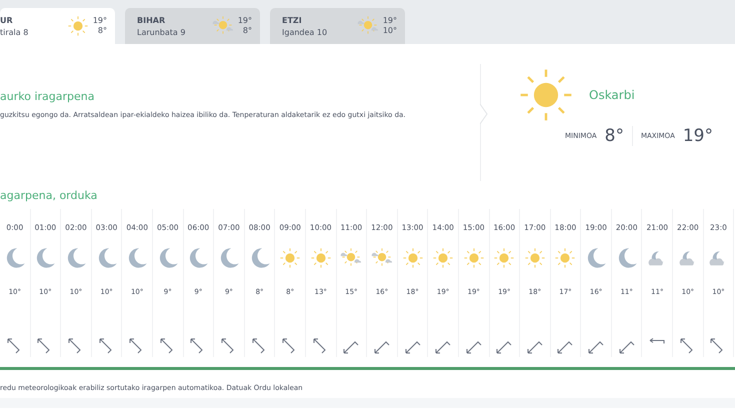 The width and height of the screenshot is (735, 413). What do you see at coordinates (305, 32) in the screenshot?
I see `day-date: Igandea 10` at bounding box center [305, 32].